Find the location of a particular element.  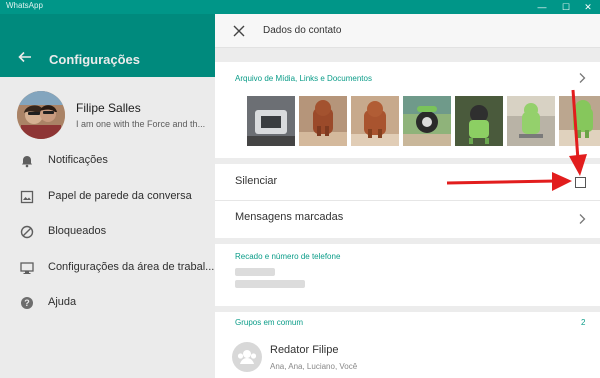

back-arrow-icon is located at coordinates (25, 57).